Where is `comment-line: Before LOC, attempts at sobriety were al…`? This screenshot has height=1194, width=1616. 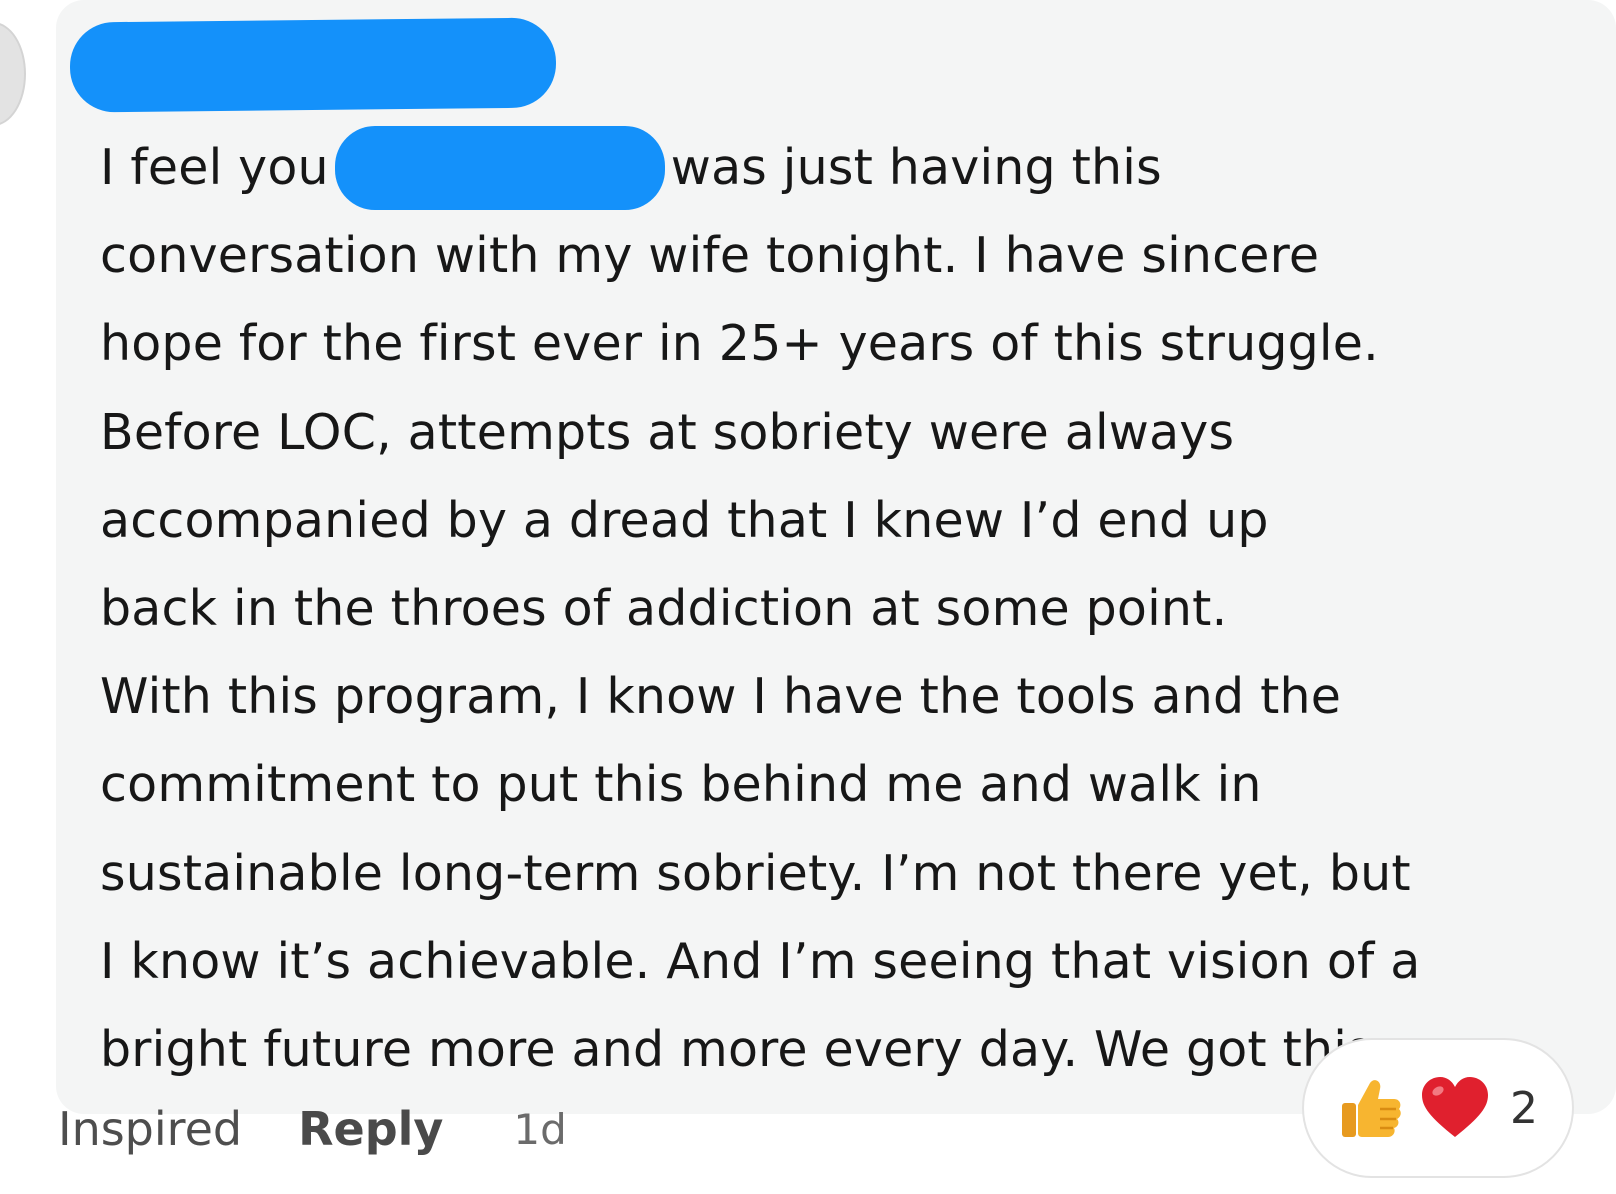 comment-line: Before LOC, attempts at sobriety were al… is located at coordinates (667, 432).